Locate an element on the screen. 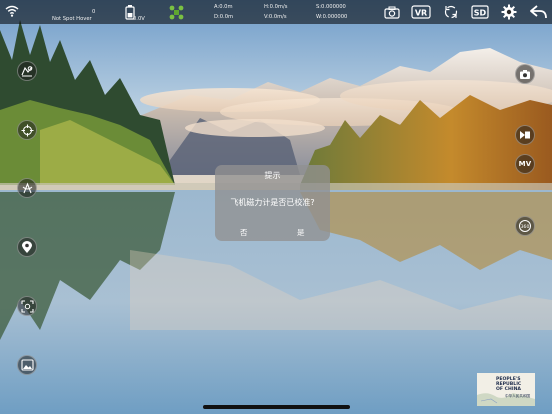 Image resolution: width=552 pixels, height=414 pixels. video-record-button is located at coordinates (525, 135).